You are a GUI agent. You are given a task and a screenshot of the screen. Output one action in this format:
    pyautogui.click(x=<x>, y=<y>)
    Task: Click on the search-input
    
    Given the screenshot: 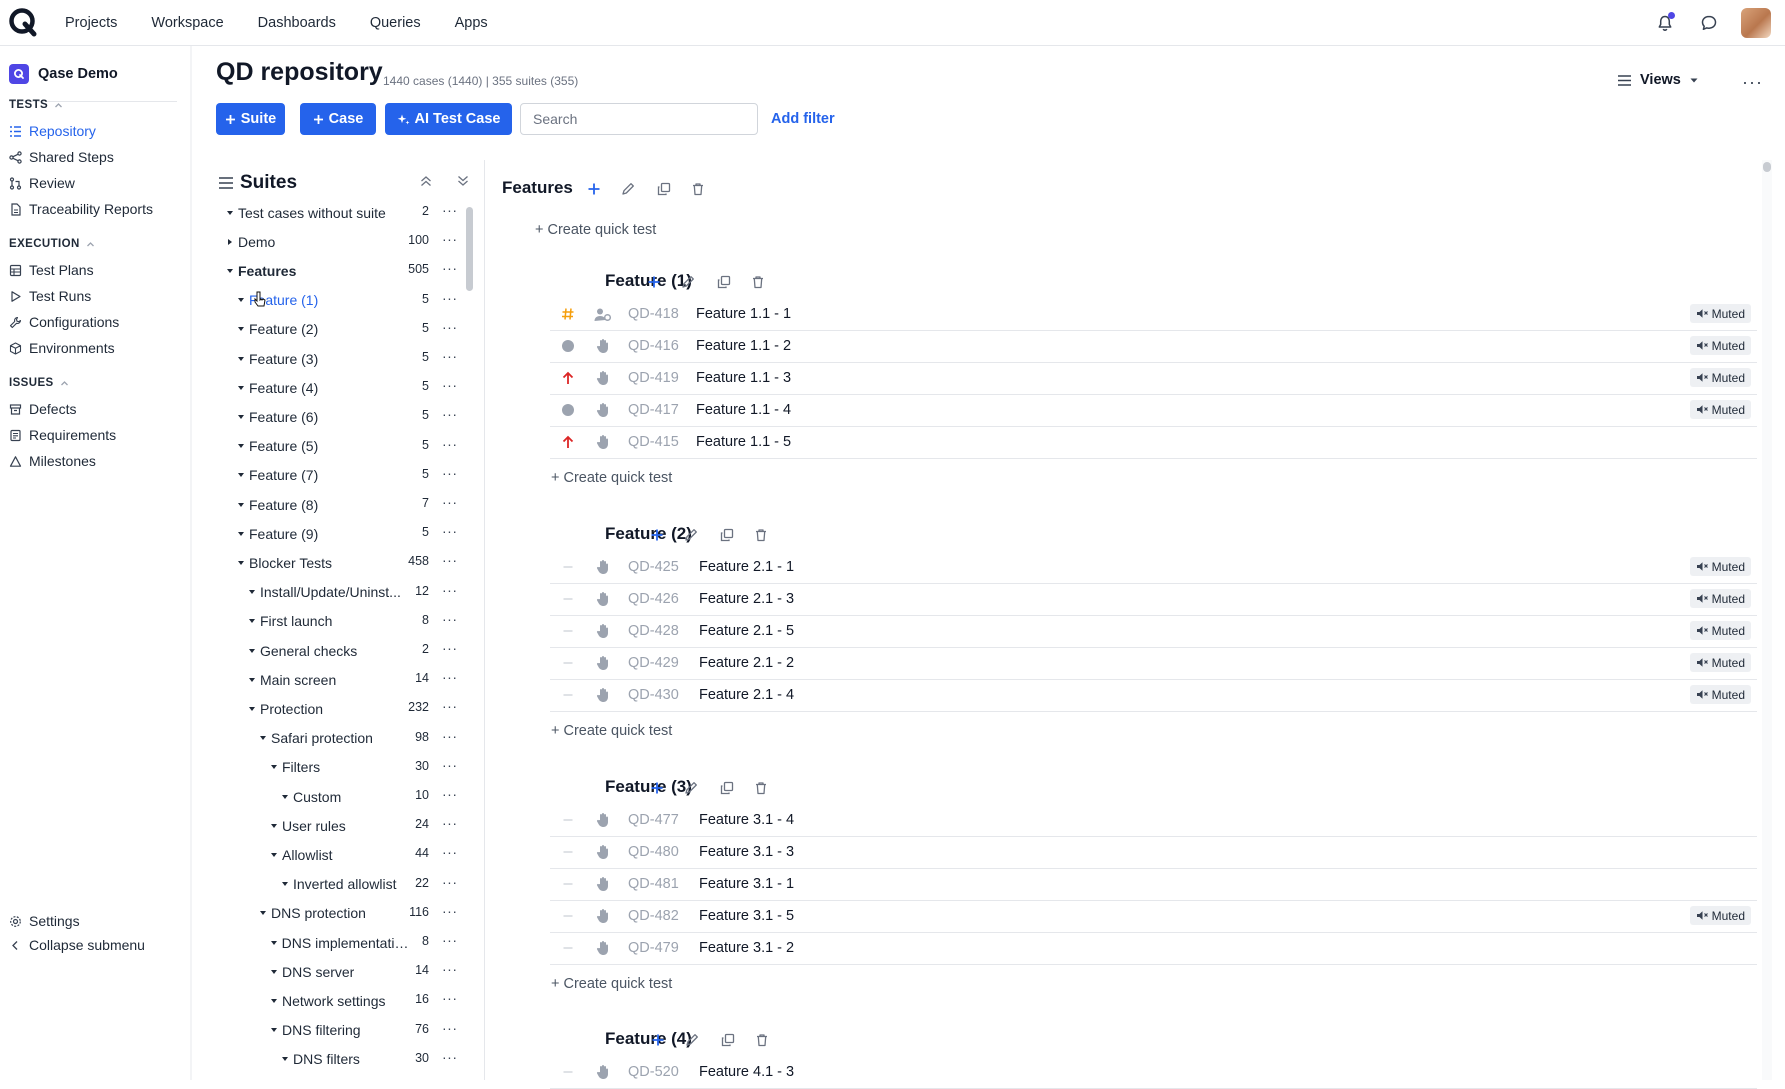 What is the action you would take?
    pyautogui.click(x=639, y=119)
    